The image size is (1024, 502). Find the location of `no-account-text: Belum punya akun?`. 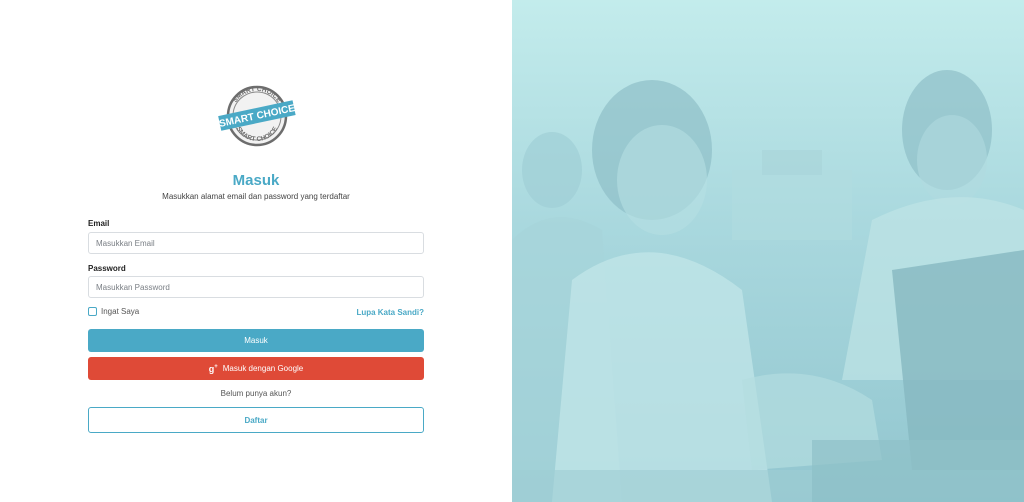

no-account-text: Belum punya akun? is located at coordinates (256, 393).